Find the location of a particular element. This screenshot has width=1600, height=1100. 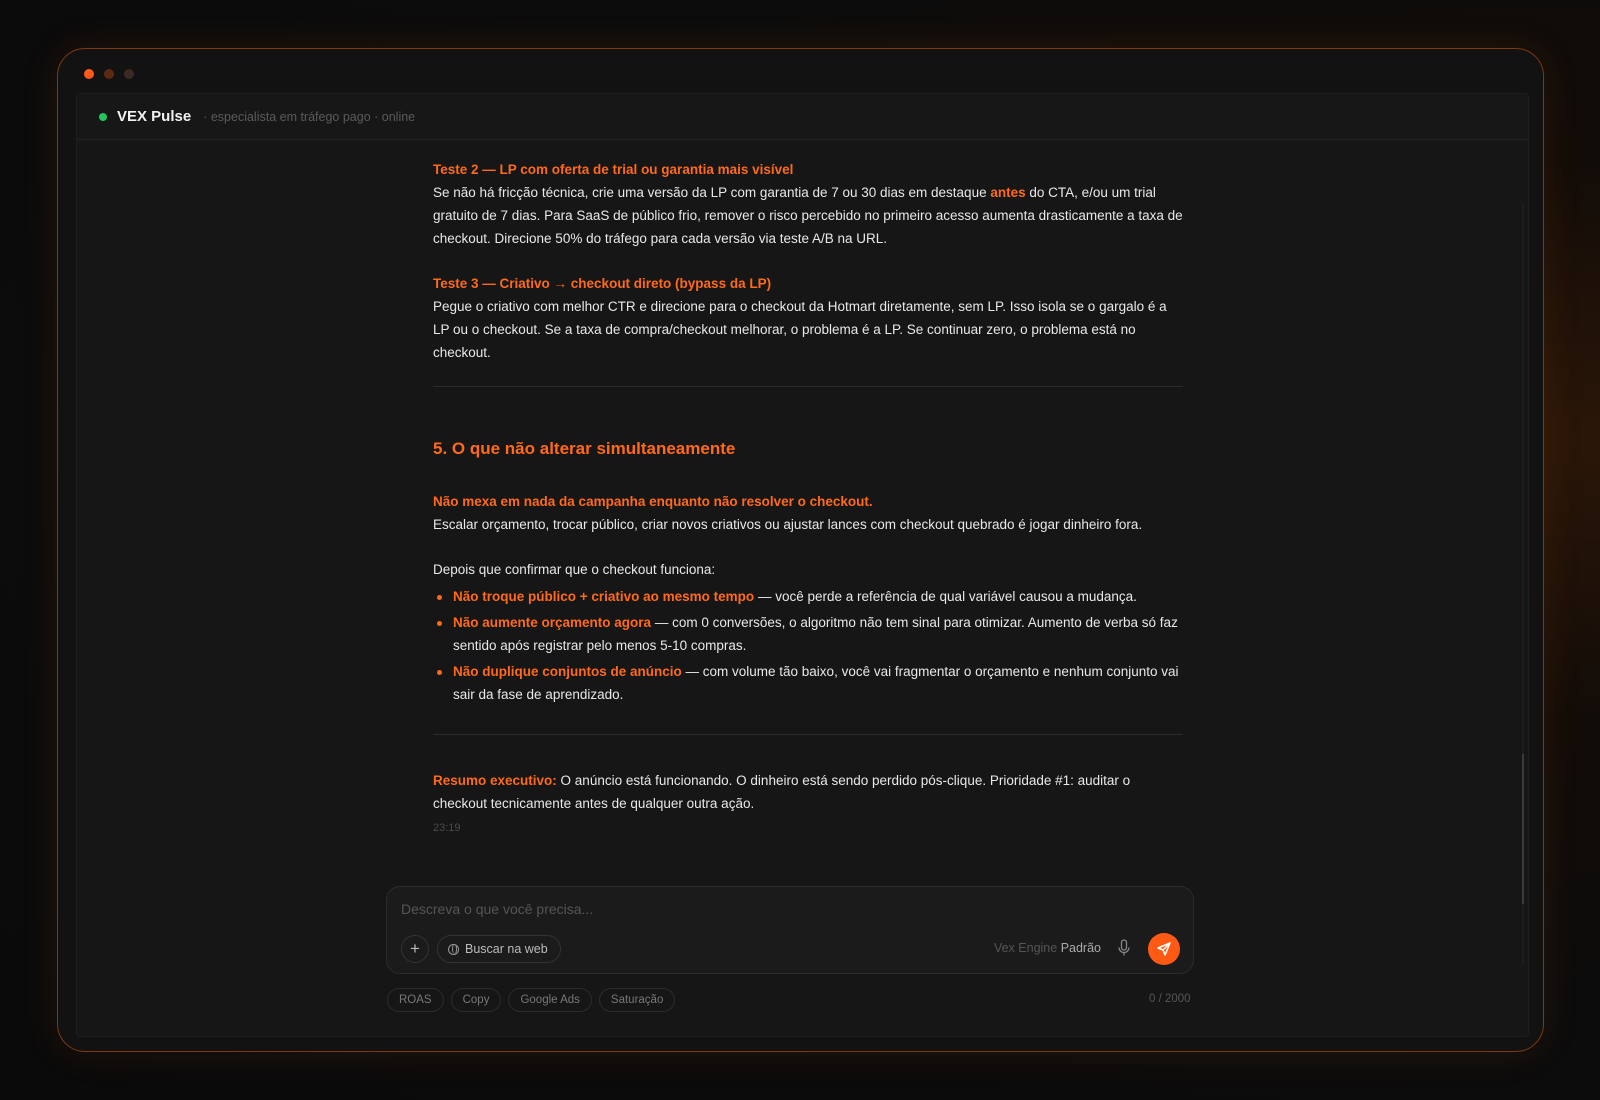

char-counter: 0 / 2000 is located at coordinates (1170, 999).